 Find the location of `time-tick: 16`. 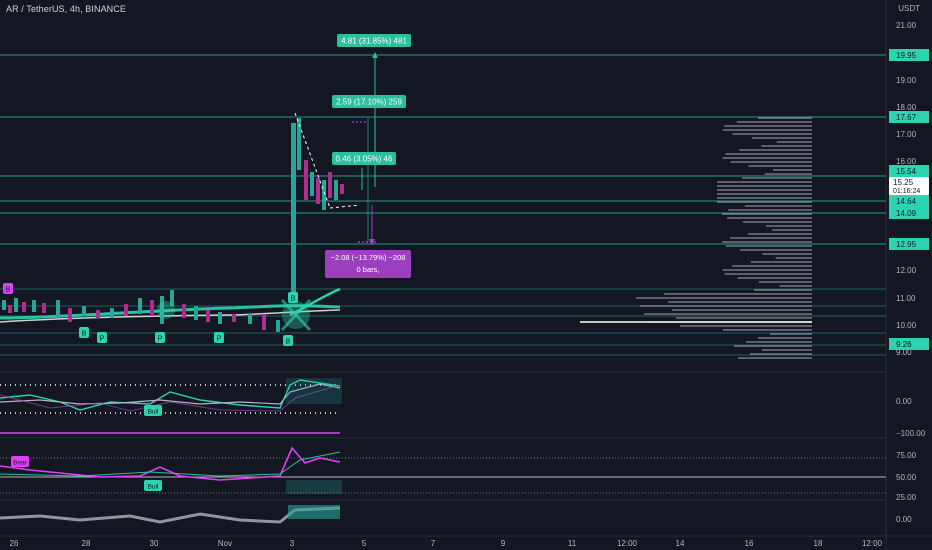

time-tick: 16 is located at coordinates (749, 543).